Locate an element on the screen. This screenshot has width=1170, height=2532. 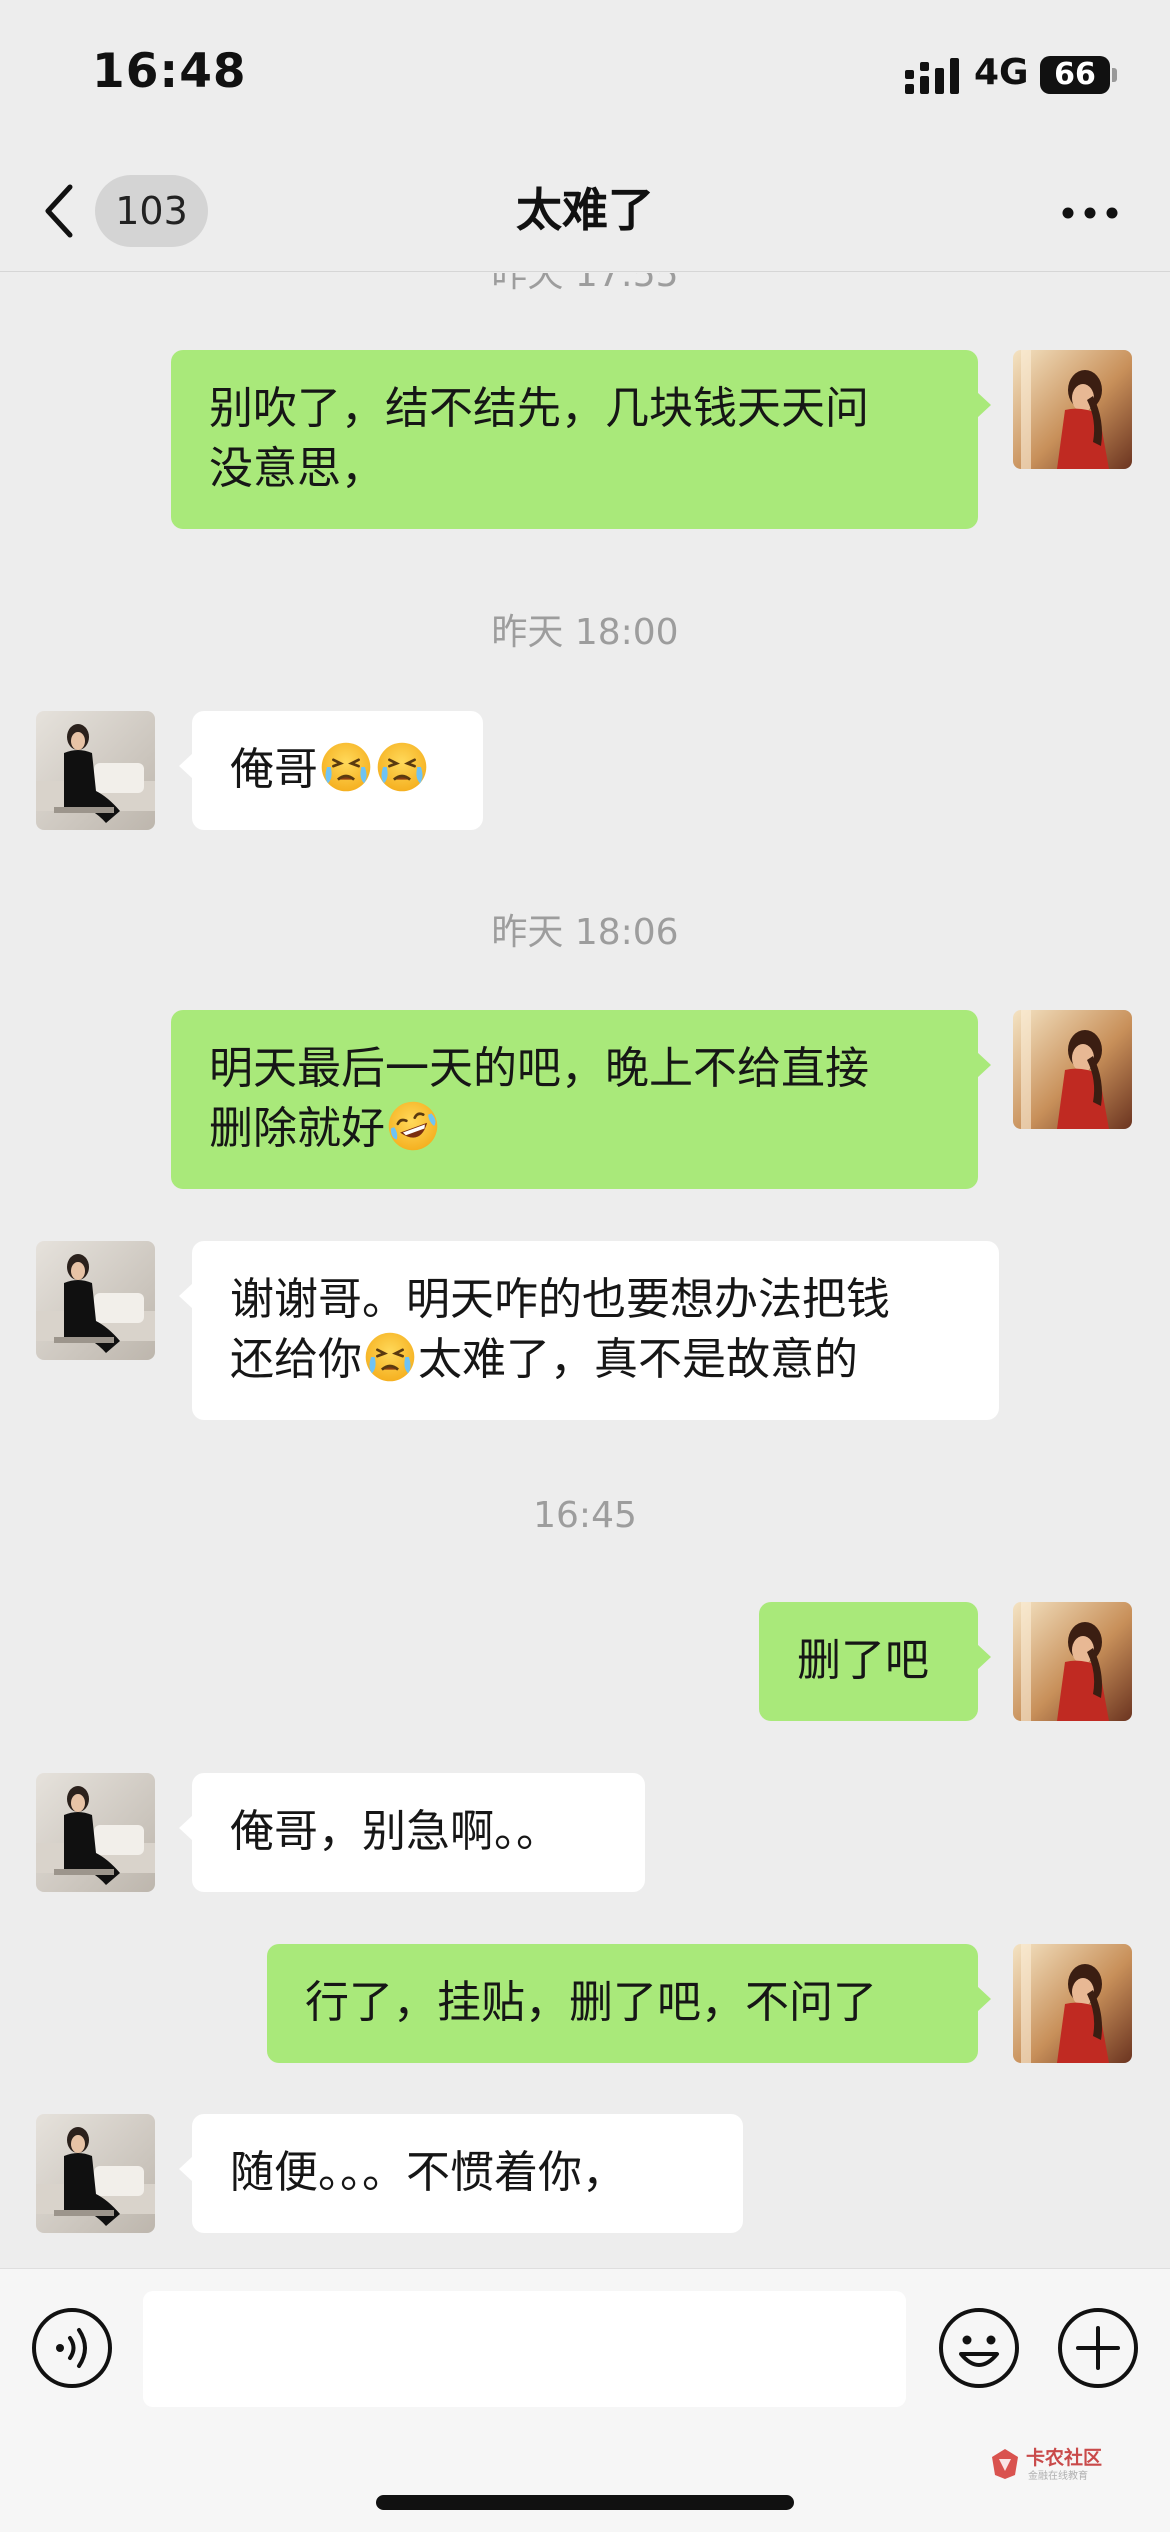
message-text: 谢谢哥。明天咋的也要想办法把钱 is located at coordinates (560, 1299).